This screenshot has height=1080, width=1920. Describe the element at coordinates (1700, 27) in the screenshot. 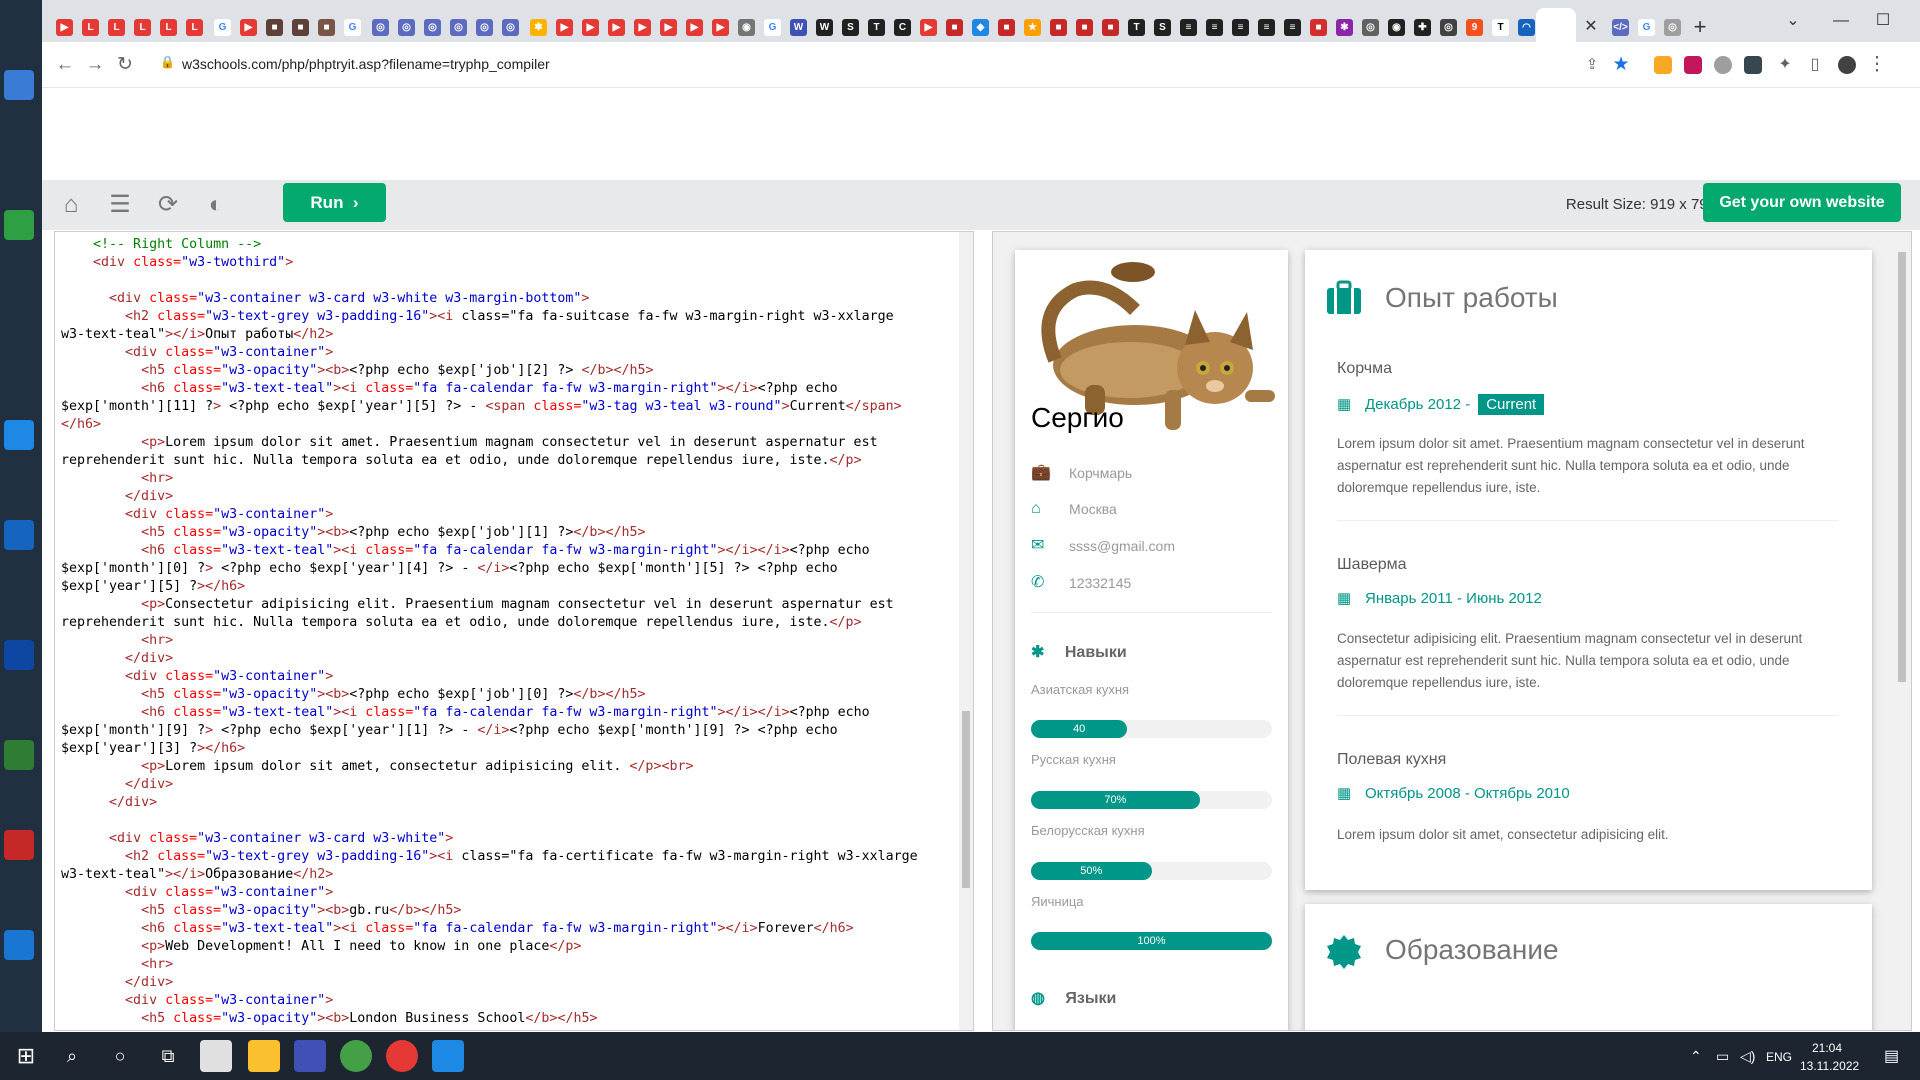

I see `new-tab-button: +` at that location.